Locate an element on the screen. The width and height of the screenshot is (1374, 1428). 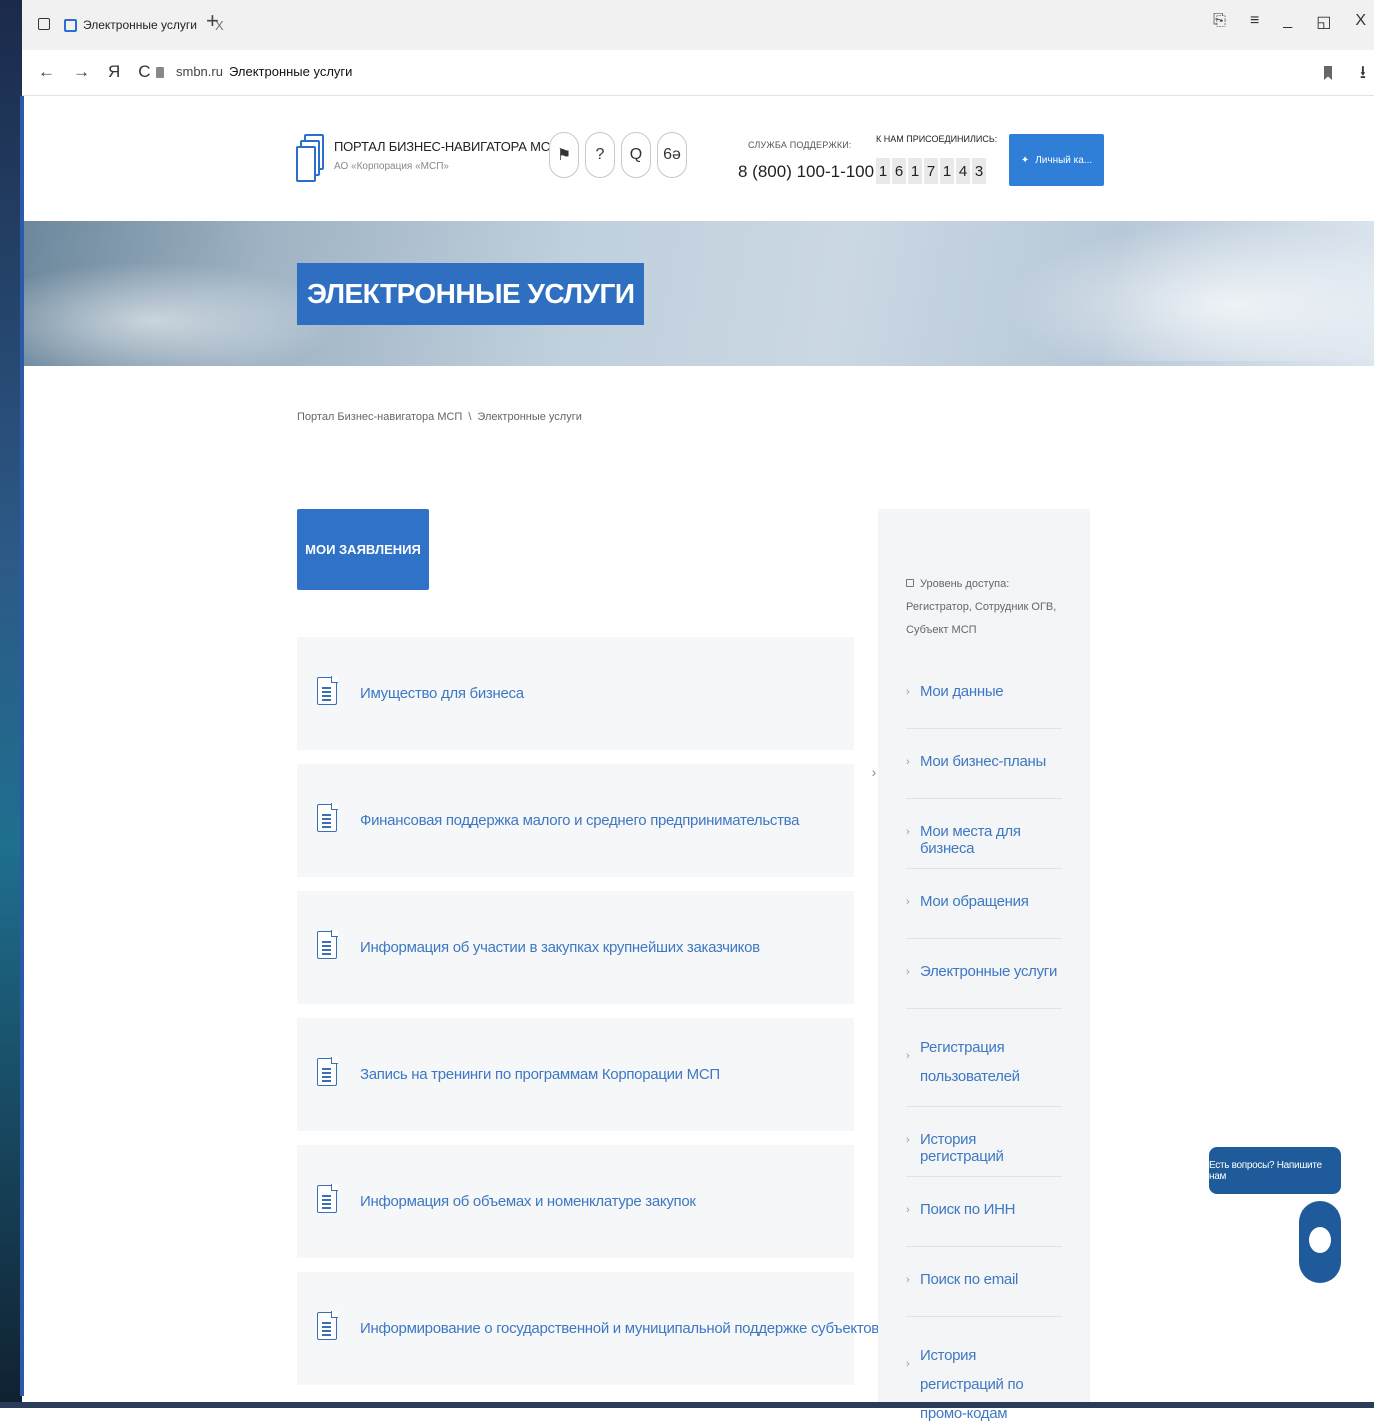
counter-digit: 6 is located at coordinates (899, 171).